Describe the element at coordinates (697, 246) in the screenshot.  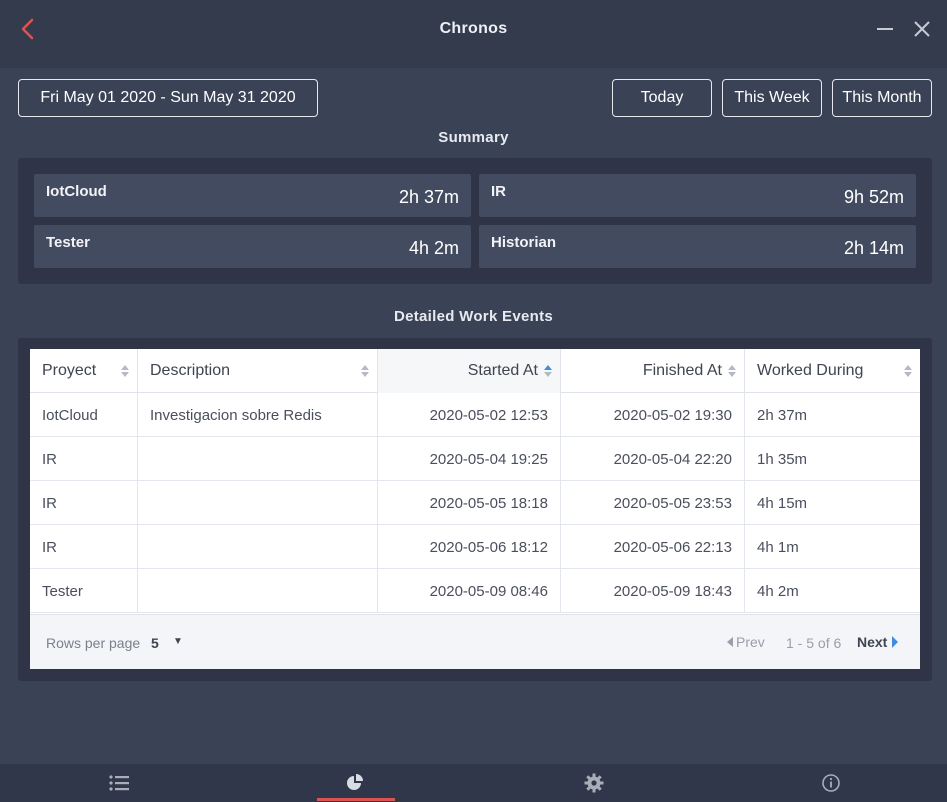
I see `summary-card: Historian 2h 14m` at that location.